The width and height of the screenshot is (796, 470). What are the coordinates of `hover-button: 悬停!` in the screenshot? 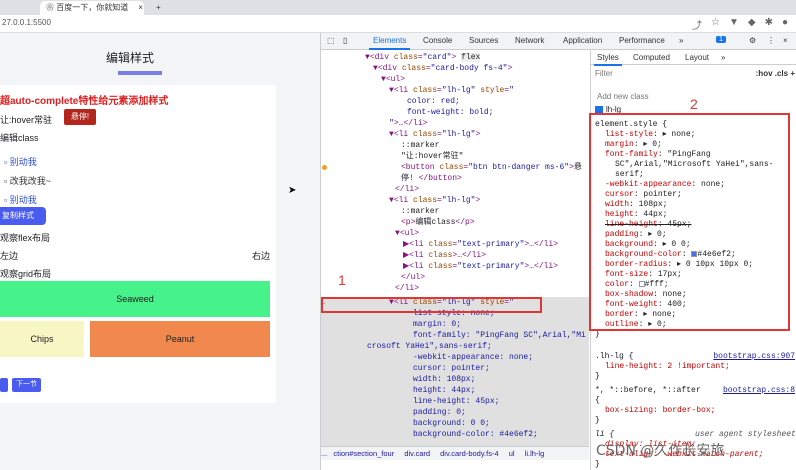 It's located at (80, 117).